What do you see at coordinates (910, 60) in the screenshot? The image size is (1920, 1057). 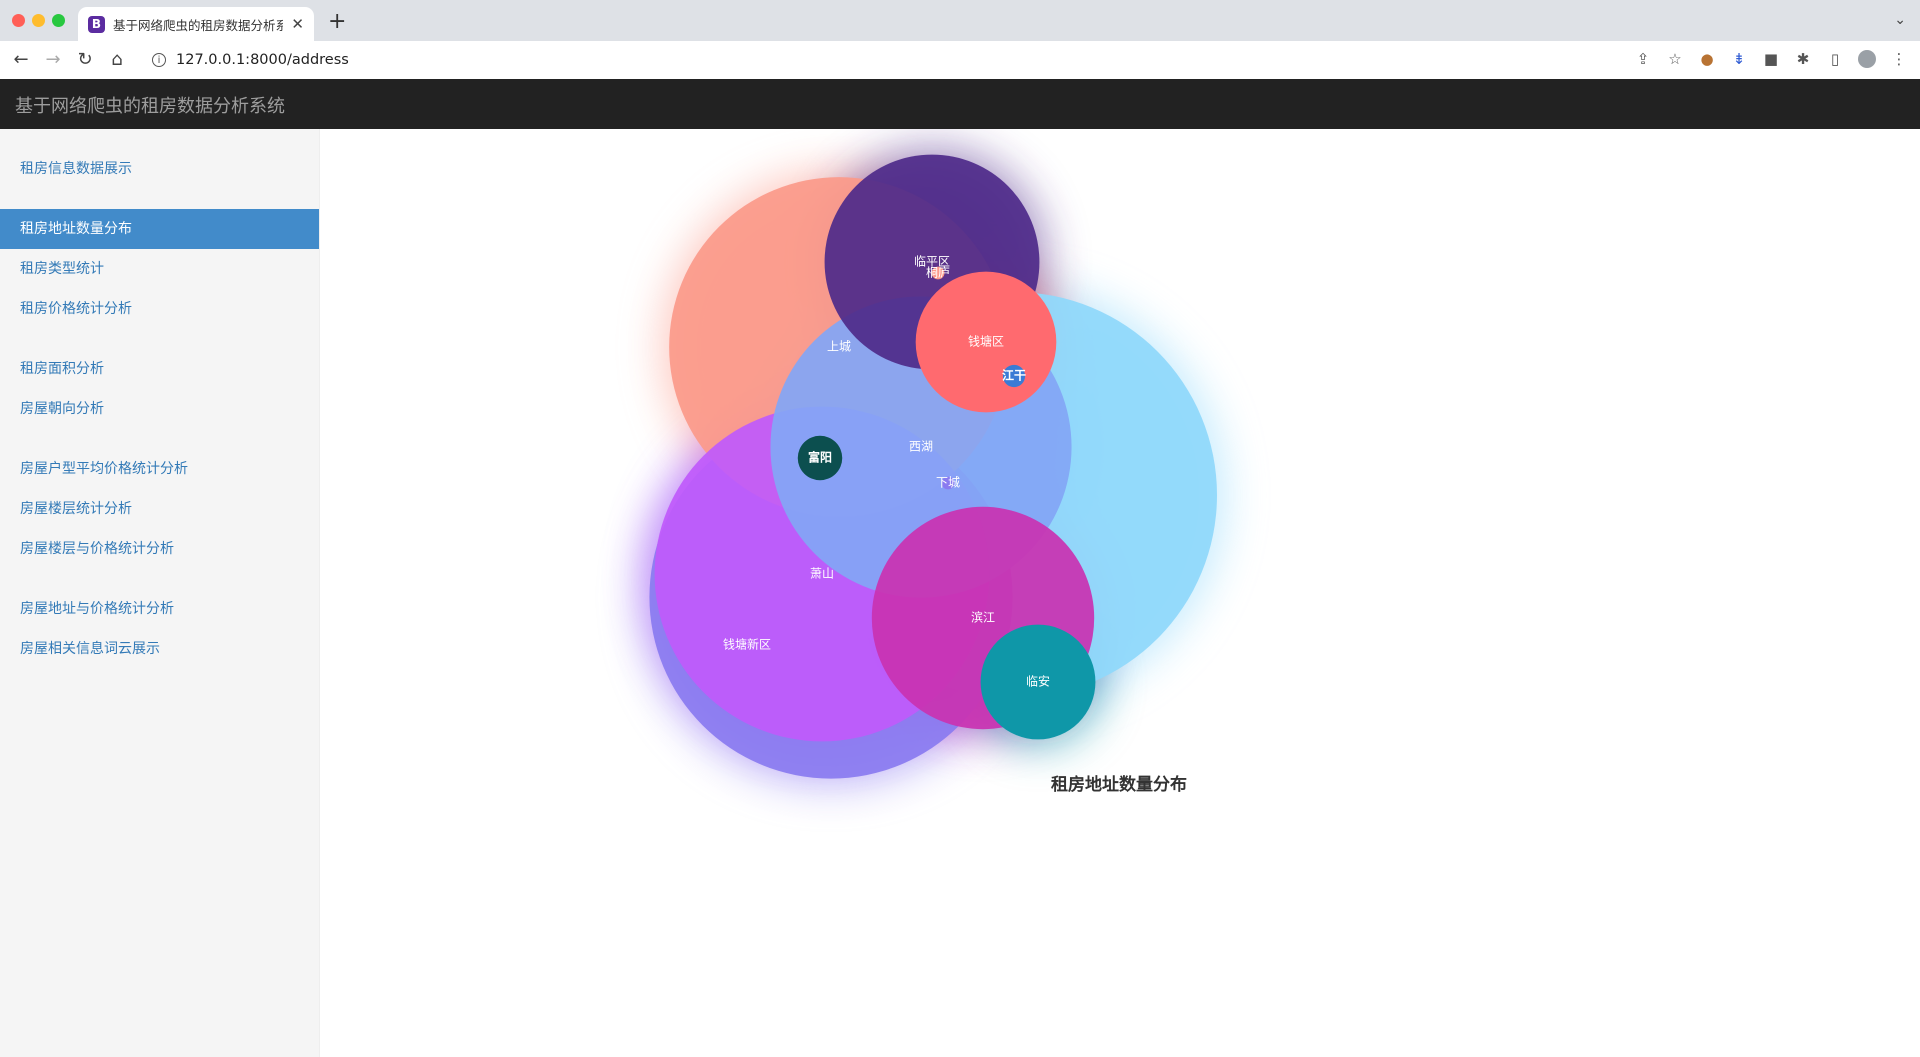 I see `address-bar: i 127.0.0.1:8000/address` at bounding box center [910, 60].